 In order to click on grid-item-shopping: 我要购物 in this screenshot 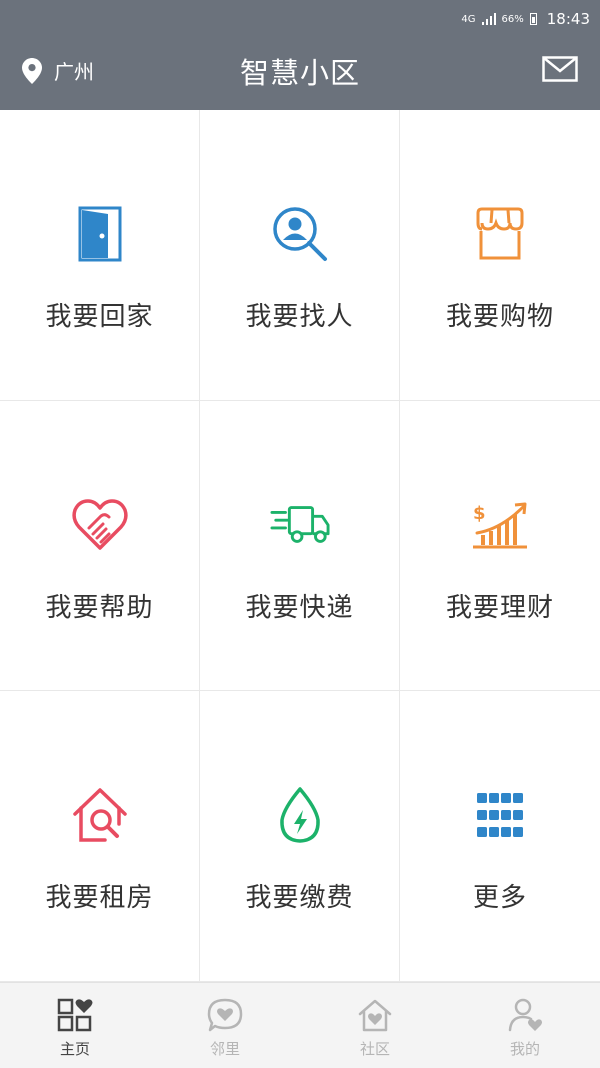, I will do `click(500, 255)`.